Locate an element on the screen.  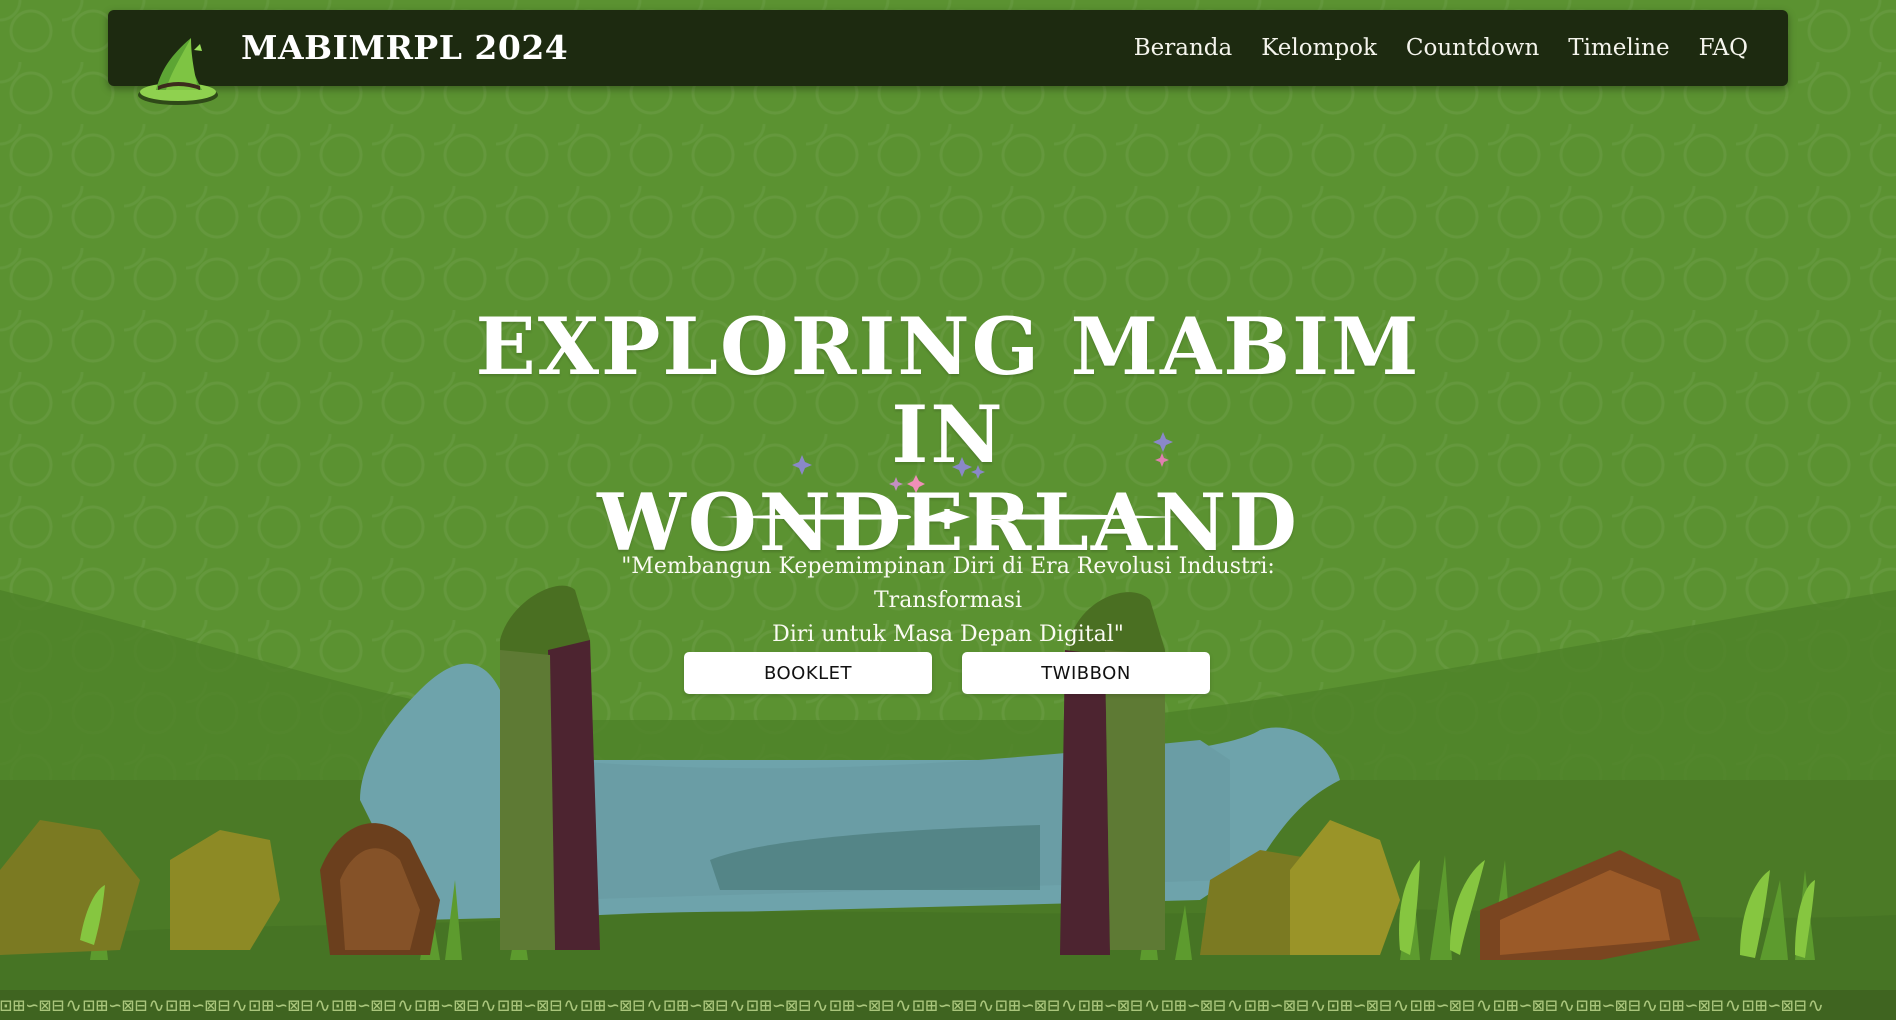
hero-title-line-1: EXPLORING MABIM IN is located at coordinates (948, 390).